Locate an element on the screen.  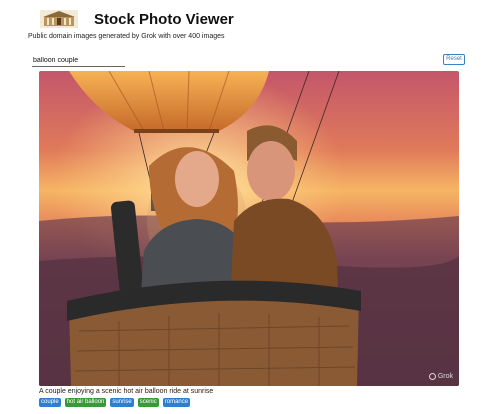
watermark: Grok is located at coordinates (440, 376).